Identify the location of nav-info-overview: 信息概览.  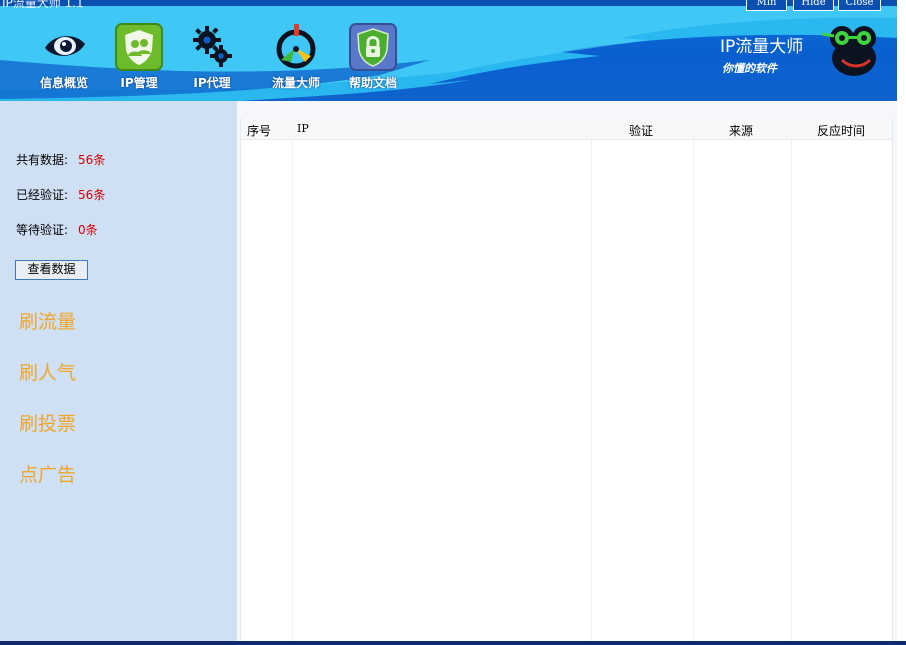
(64, 58).